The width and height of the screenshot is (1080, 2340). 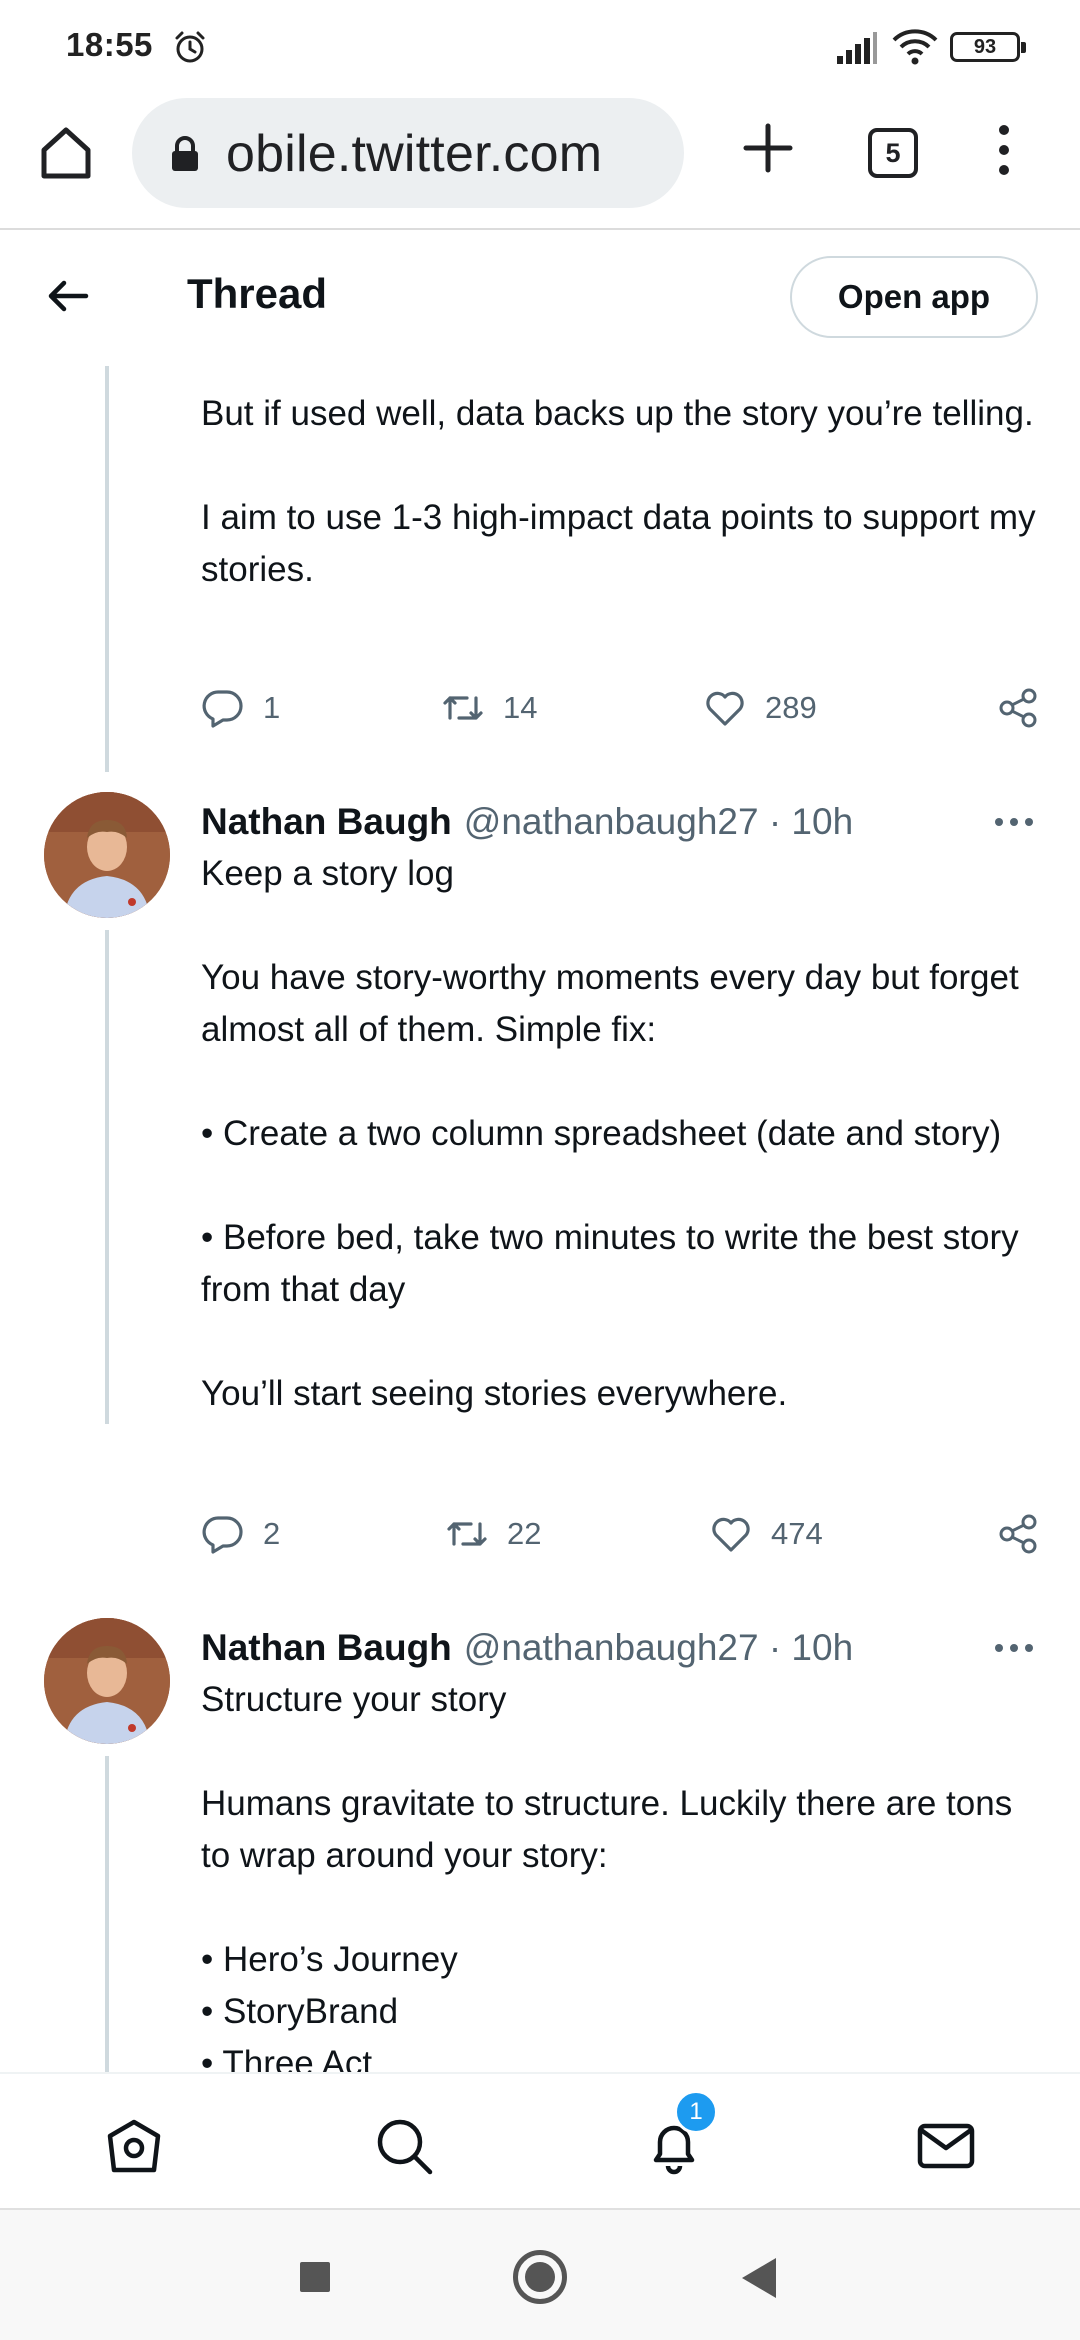 I want to click on retweet-count: 14, so click(x=520, y=707).